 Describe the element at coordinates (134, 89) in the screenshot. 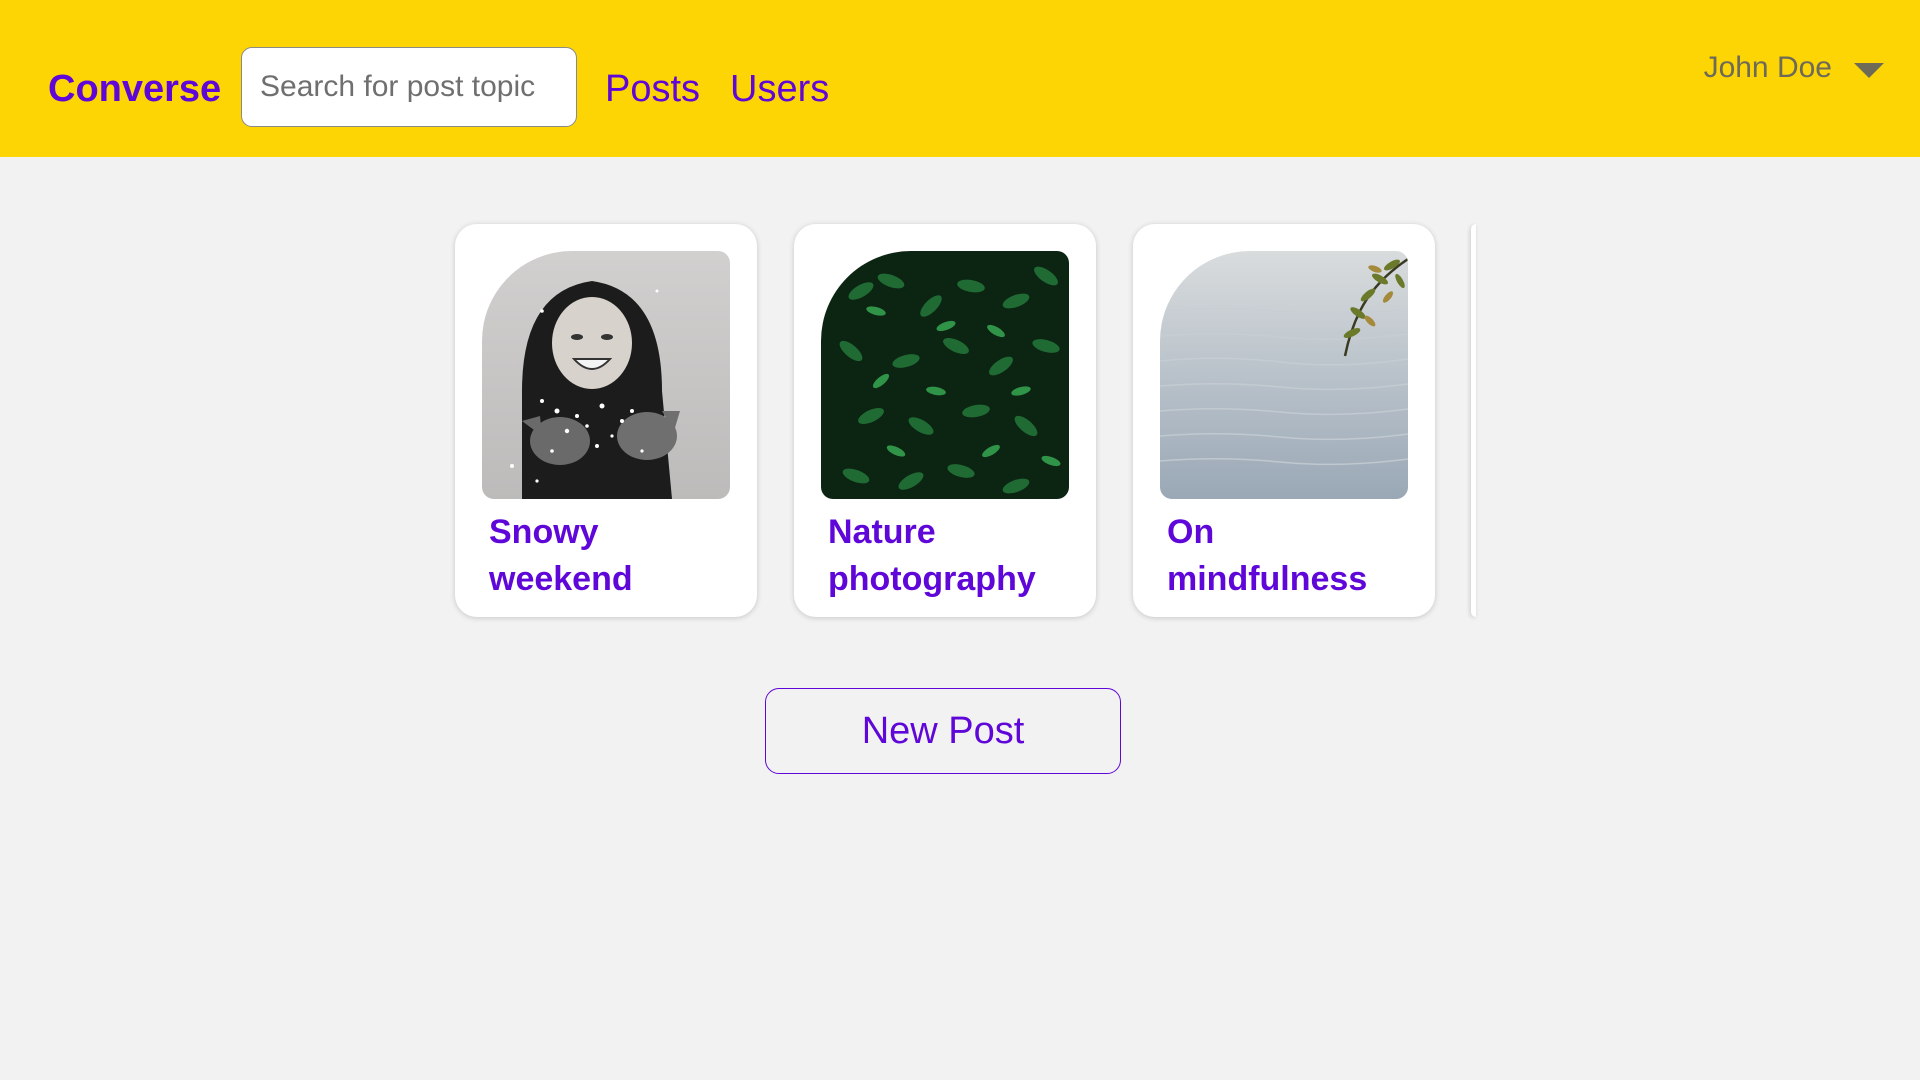

I see `brand-logo-text: Converse` at that location.